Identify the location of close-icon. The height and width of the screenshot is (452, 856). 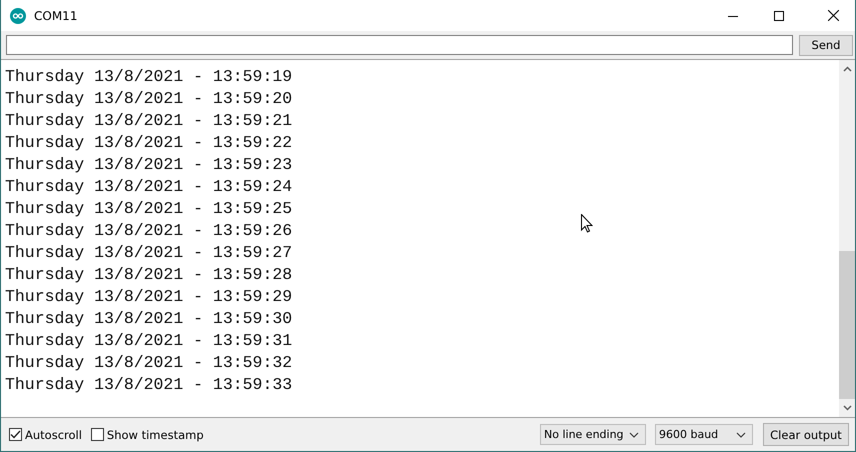
(833, 15).